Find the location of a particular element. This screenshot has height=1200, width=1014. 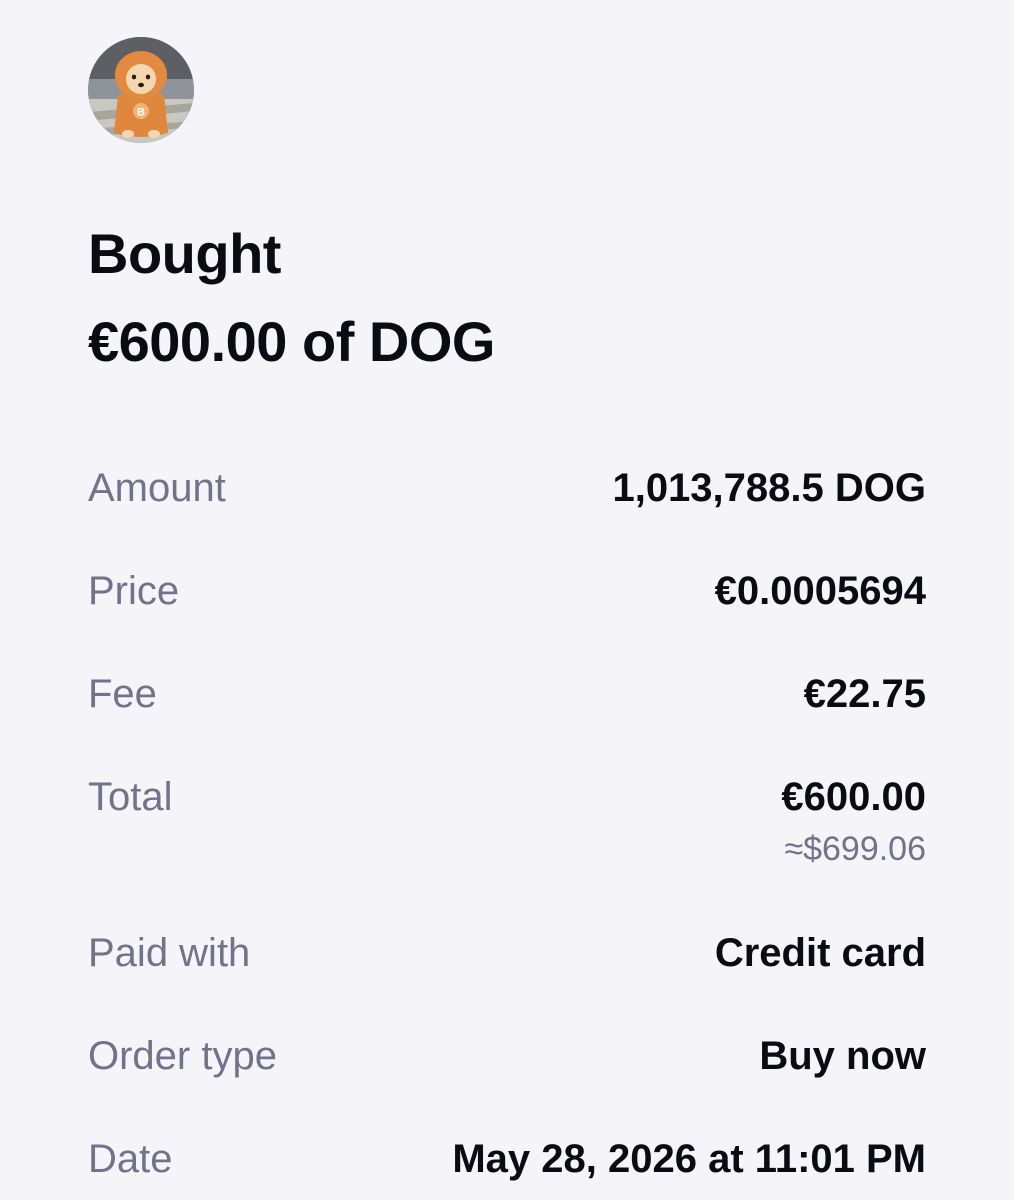

date-value: May 28, 2026 at 11:01 PM is located at coordinates (689, 1159).